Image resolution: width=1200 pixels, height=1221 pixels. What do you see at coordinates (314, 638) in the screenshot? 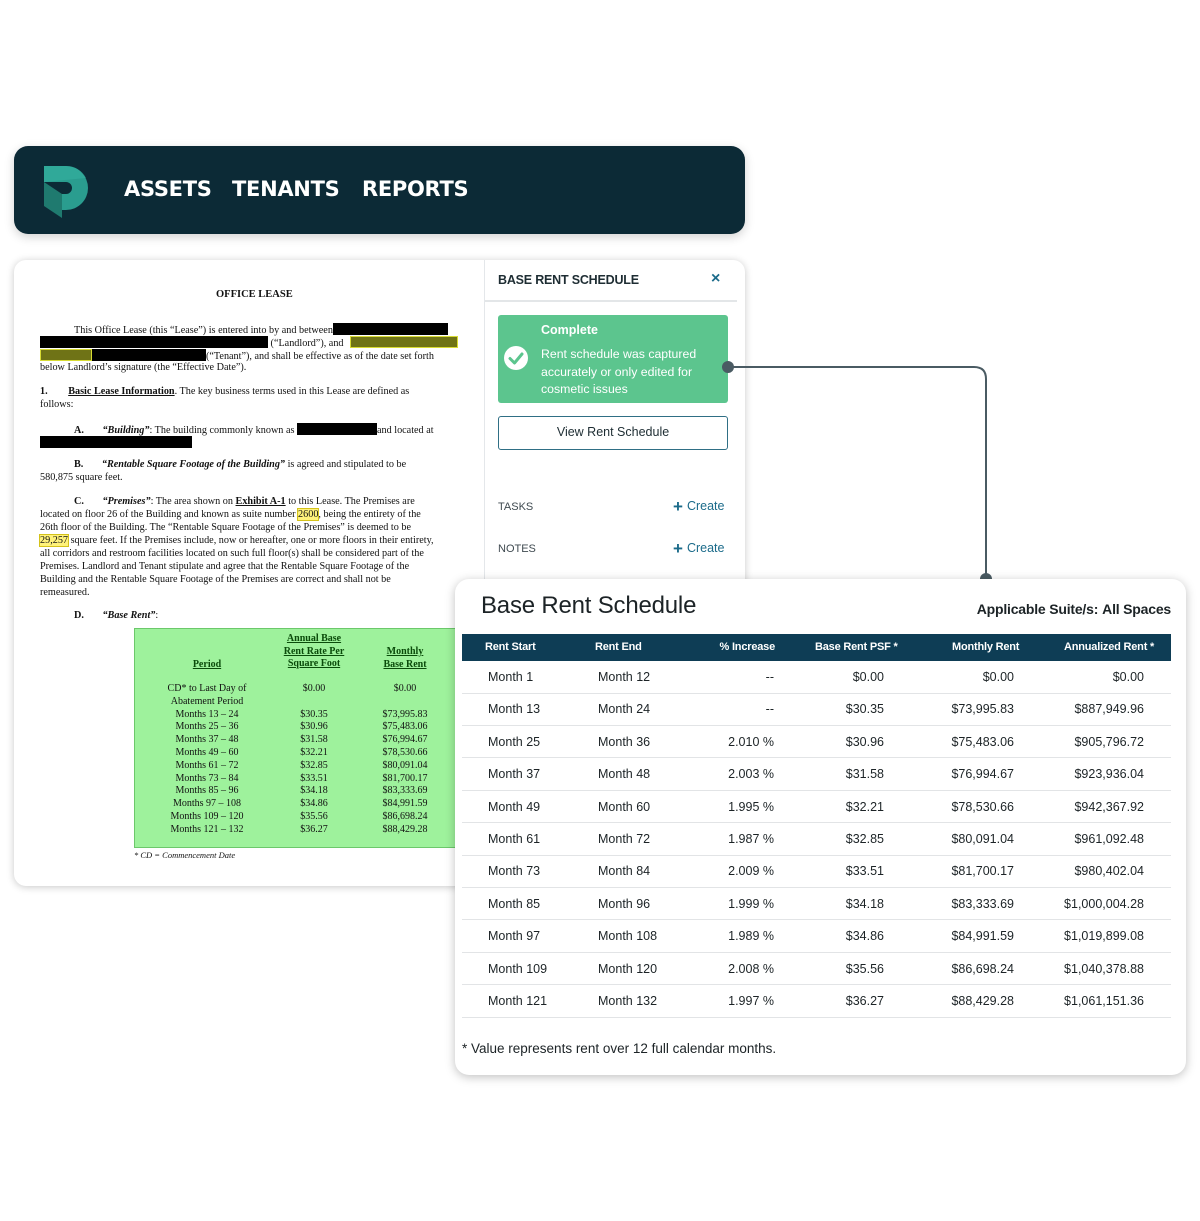
I see `header-line: Annual Base` at bounding box center [314, 638].